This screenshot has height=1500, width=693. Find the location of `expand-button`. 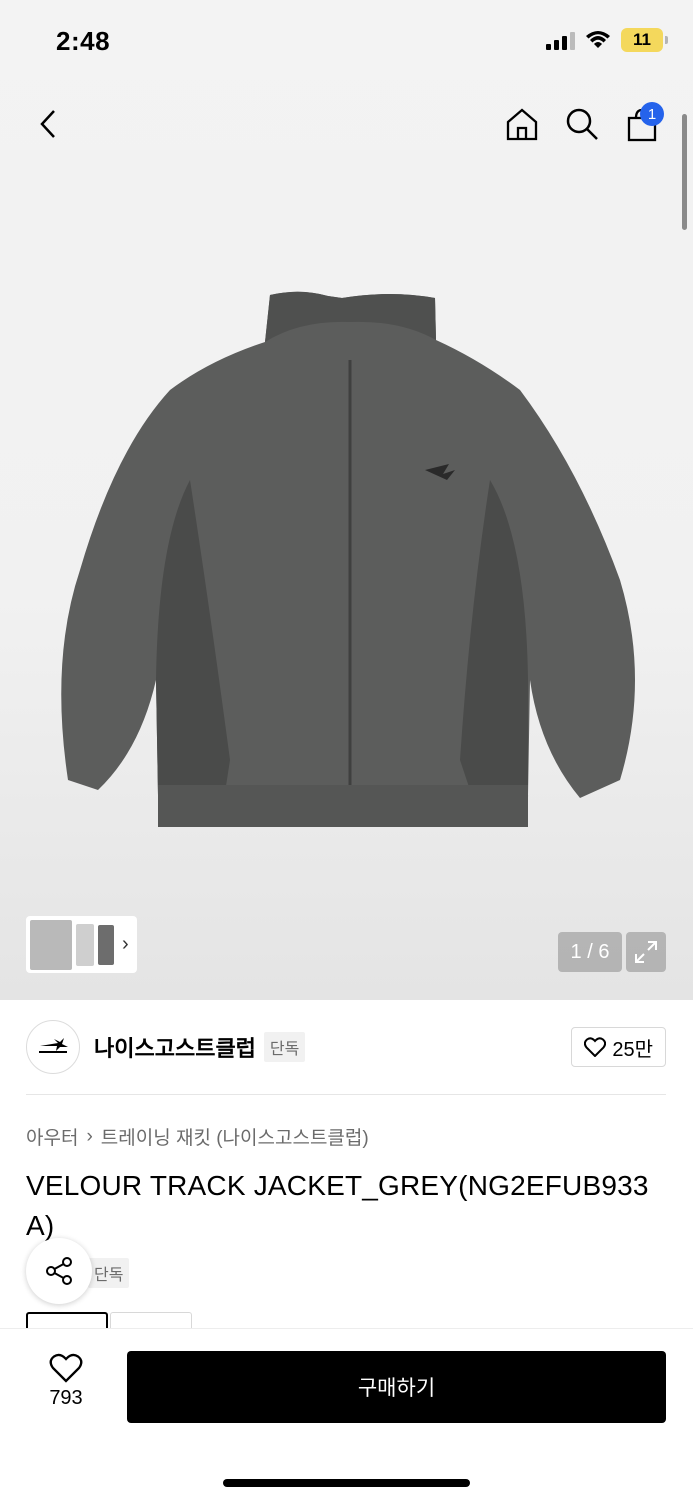

expand-button is located at coordinates (646, 952).